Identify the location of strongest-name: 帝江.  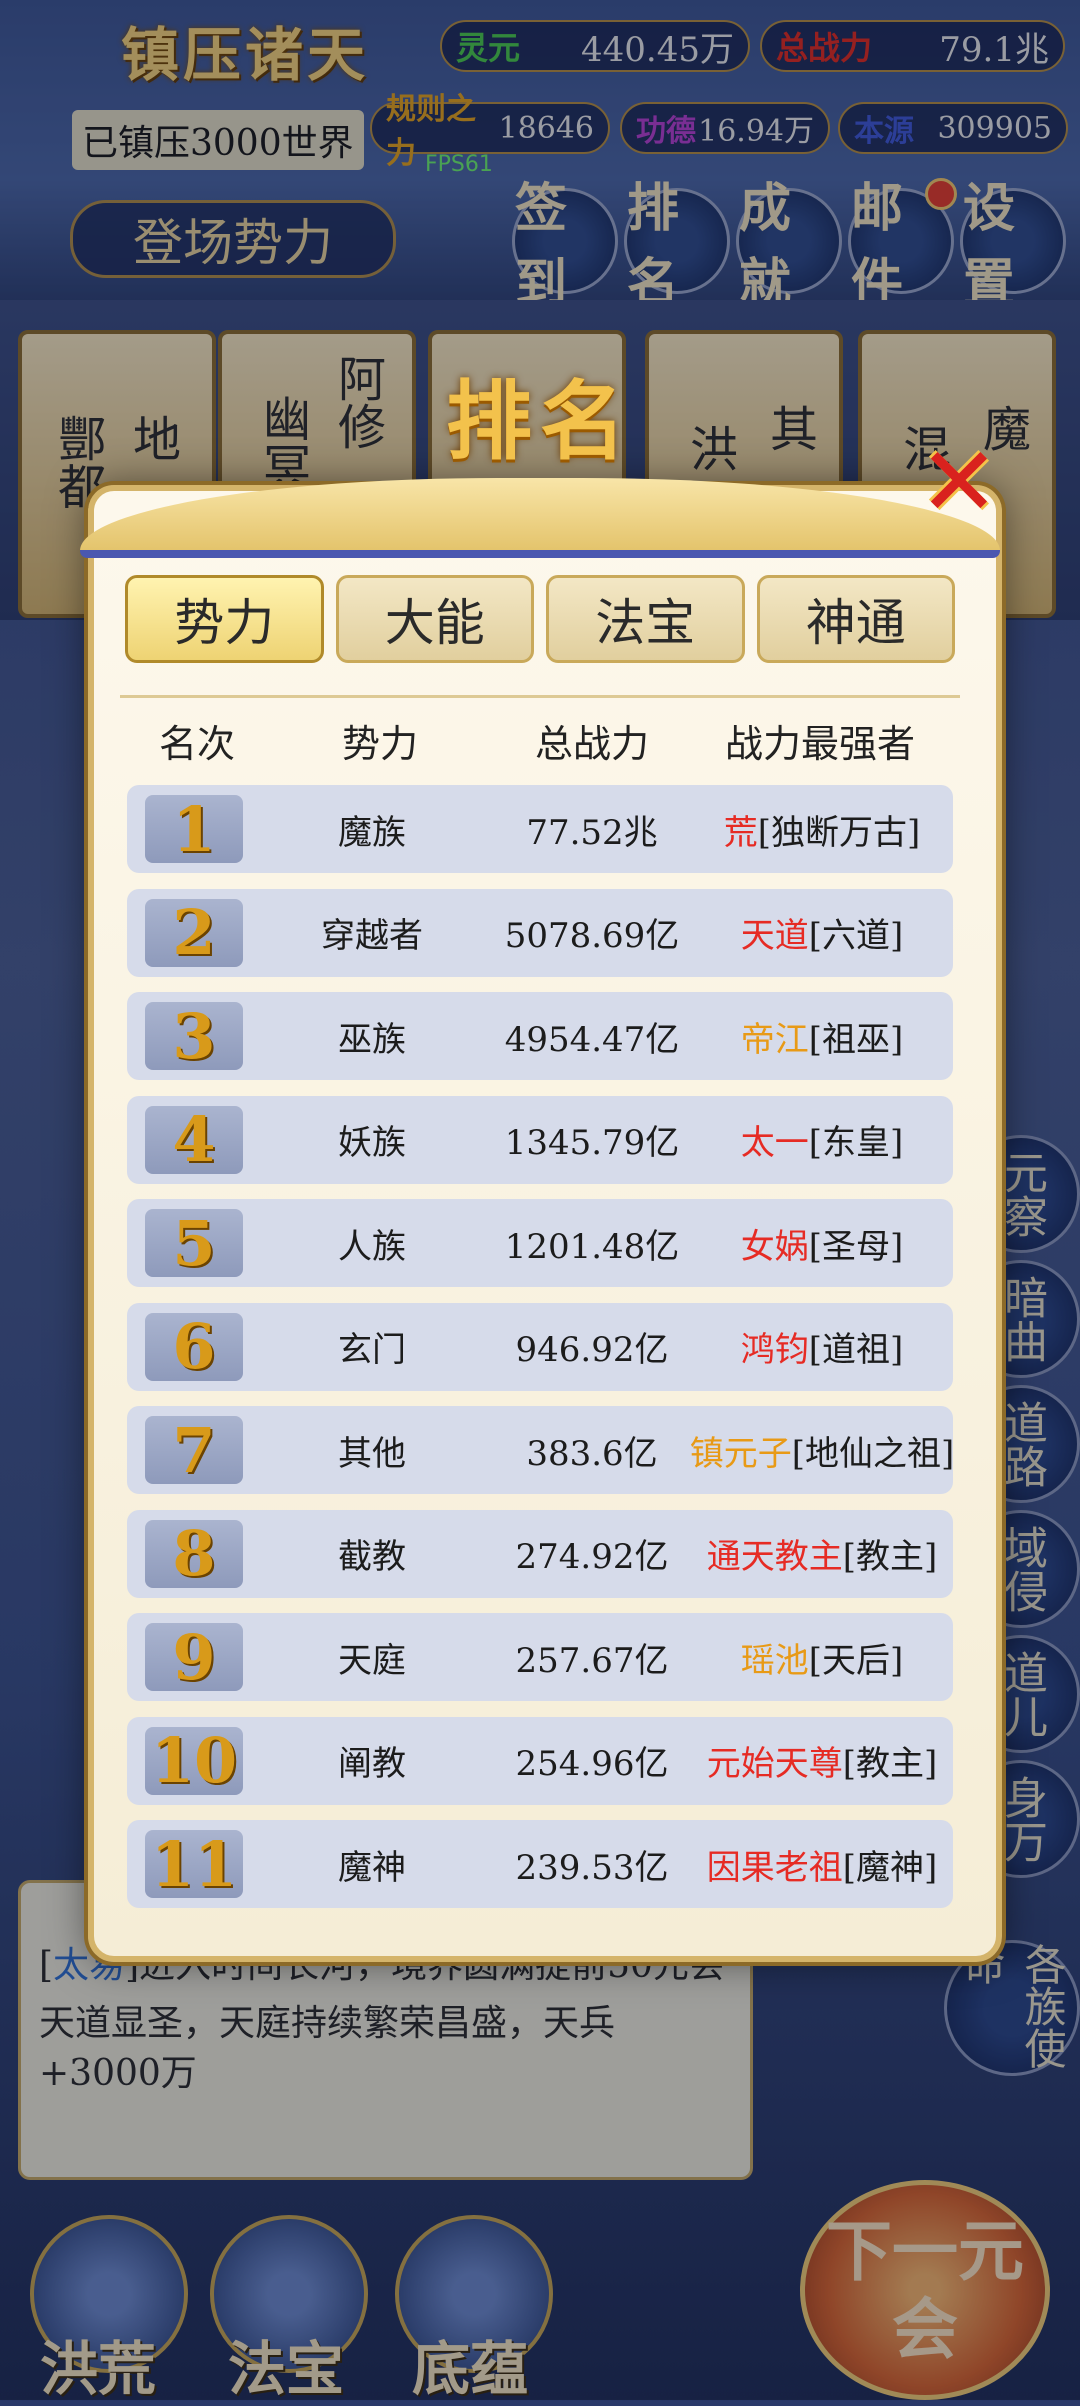
(774, 1039).